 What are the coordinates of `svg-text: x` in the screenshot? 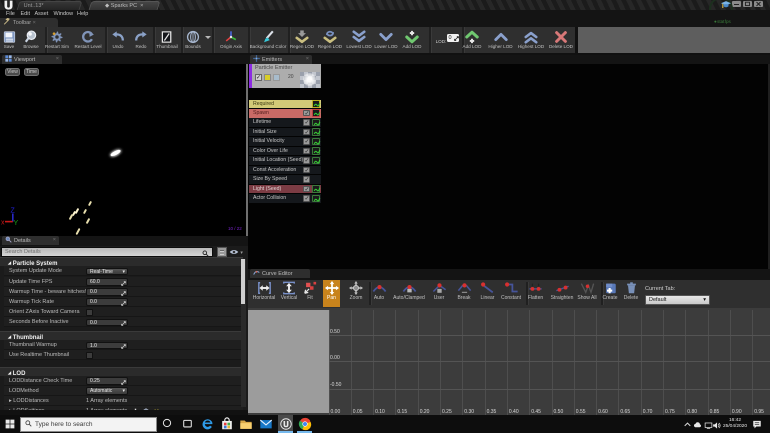 It's located at (3, 223).